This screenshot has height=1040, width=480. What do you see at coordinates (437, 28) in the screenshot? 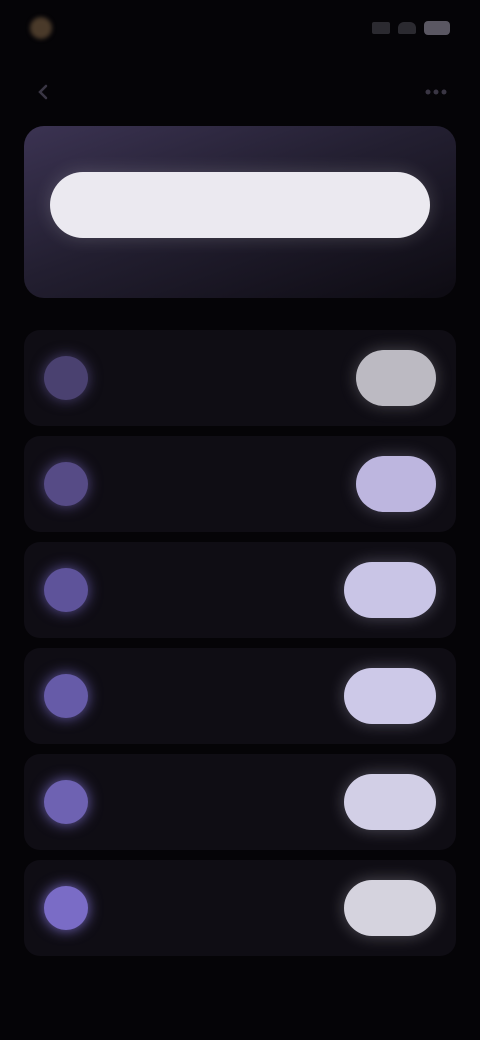
I see `battery-icon` at bounding box center [437, 28].